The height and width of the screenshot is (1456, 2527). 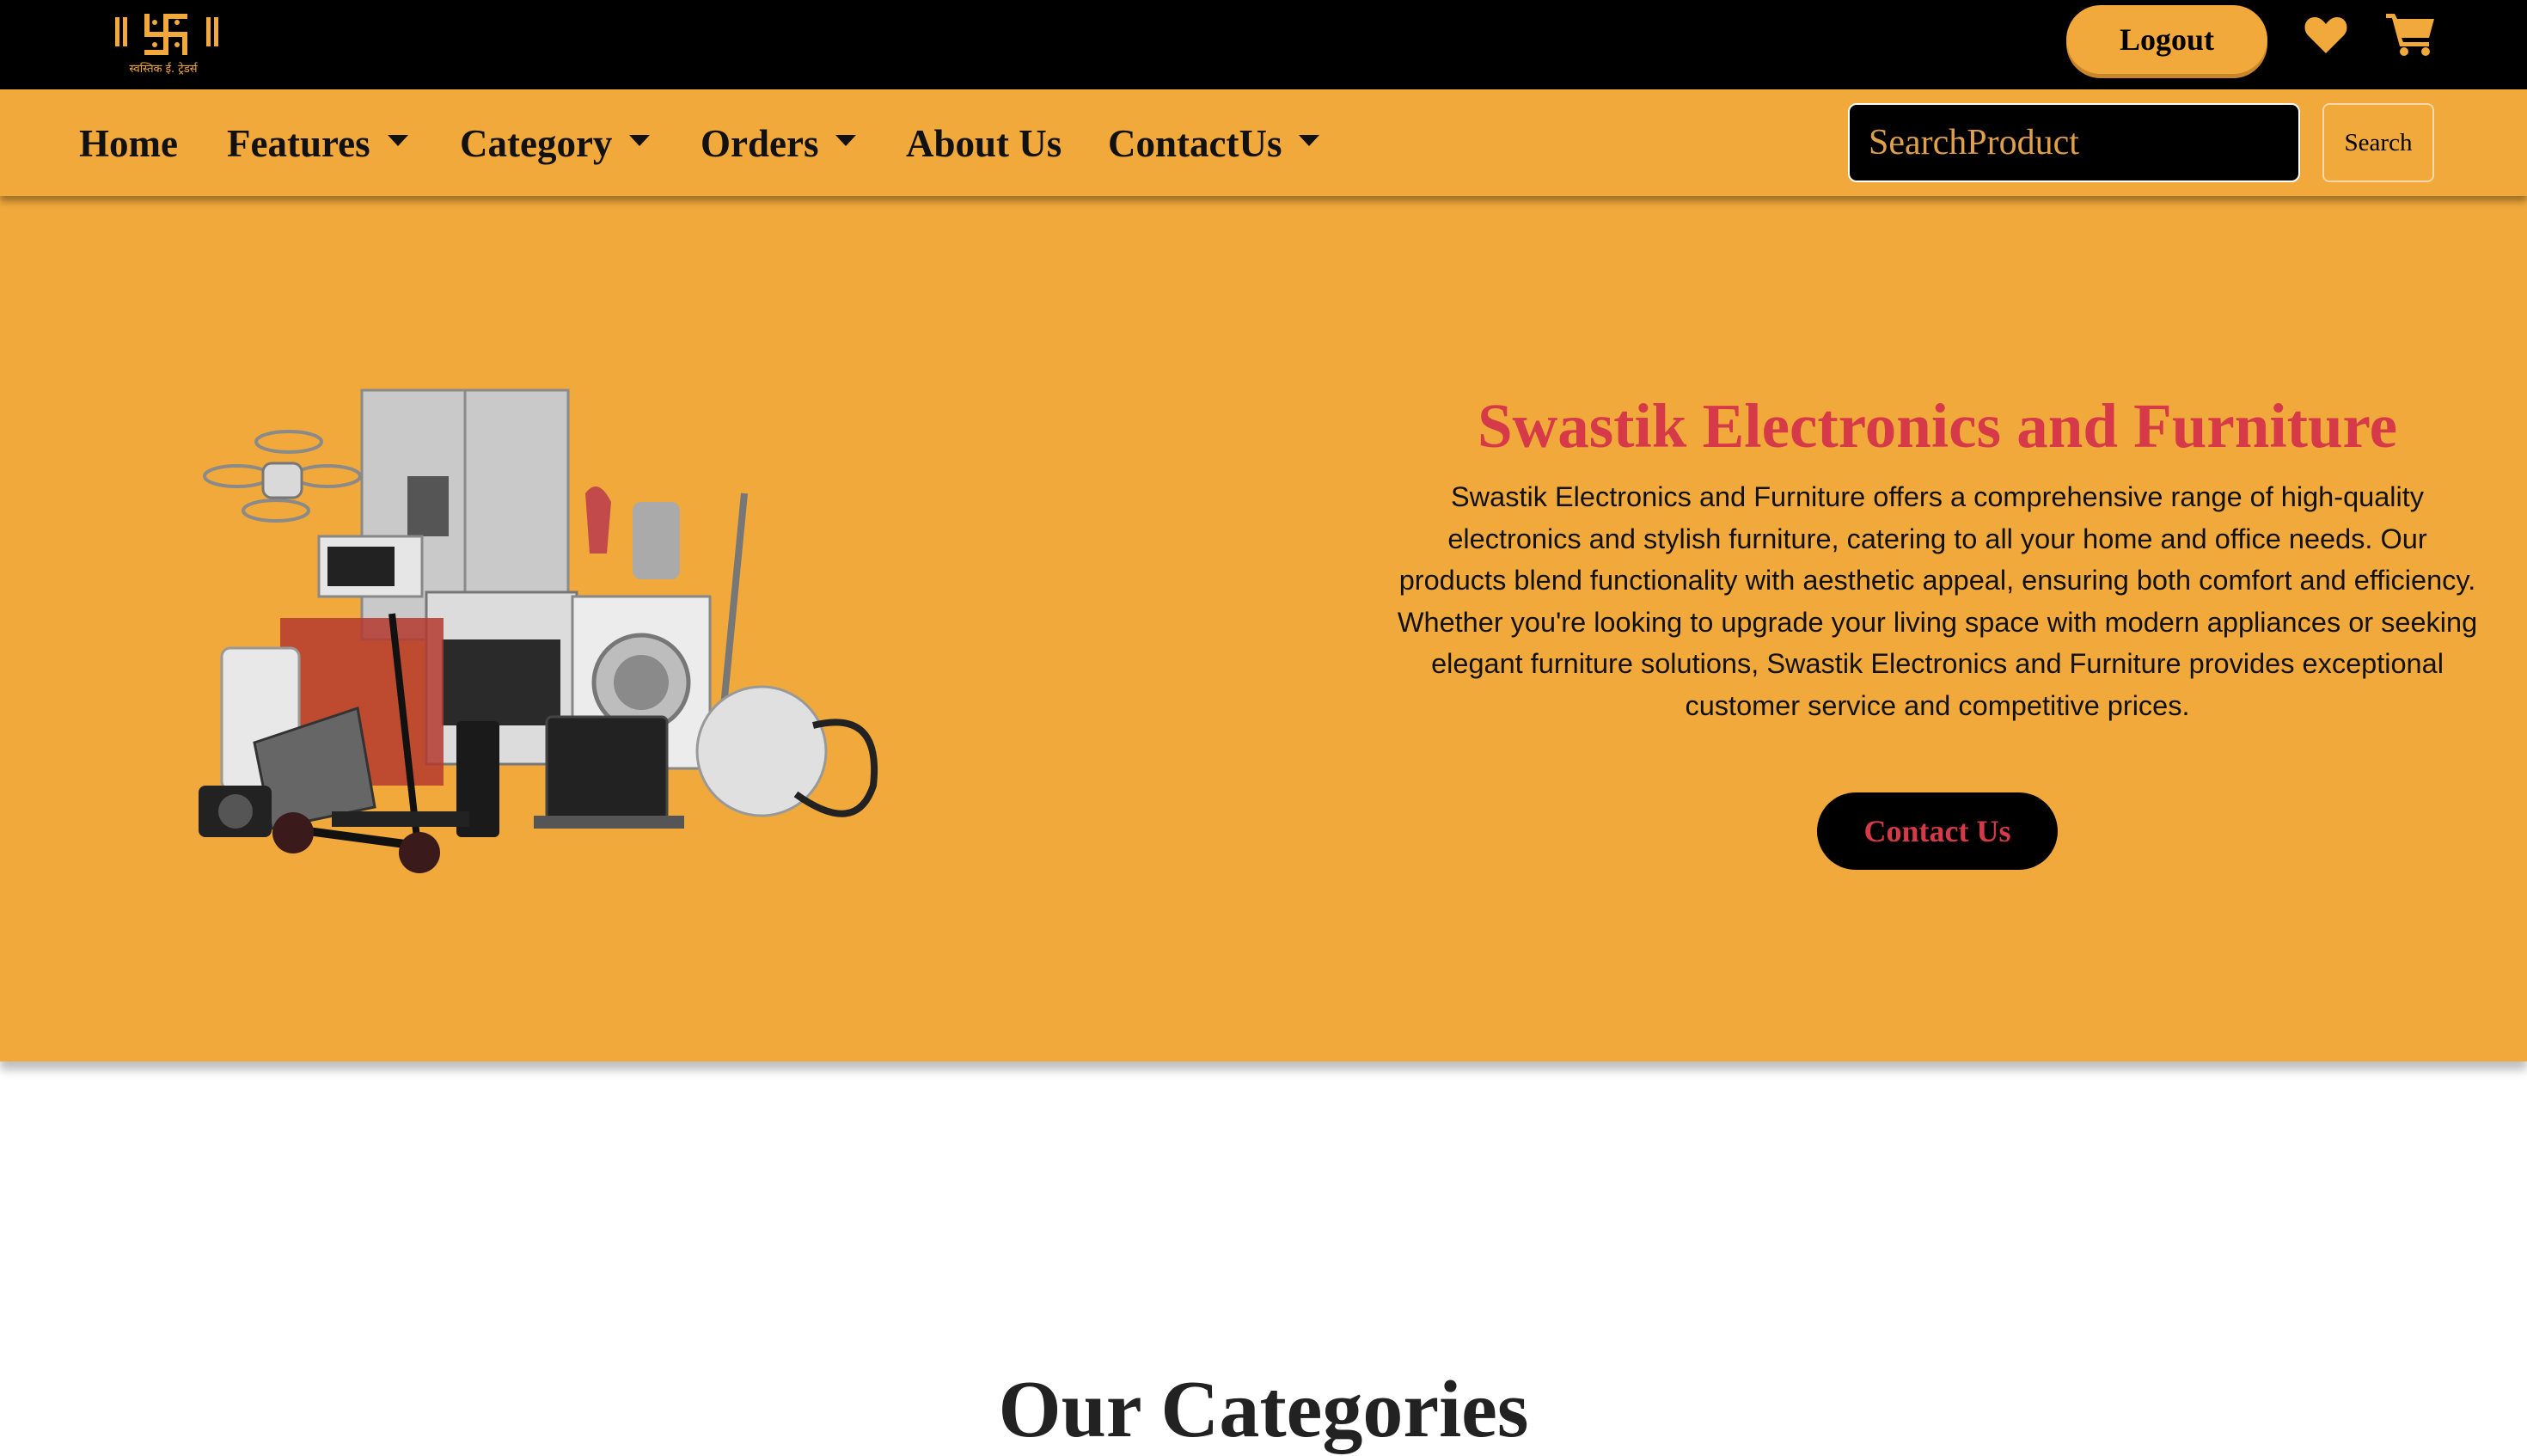 I want to click on search-button: Search, so click(x=2378, y=143).